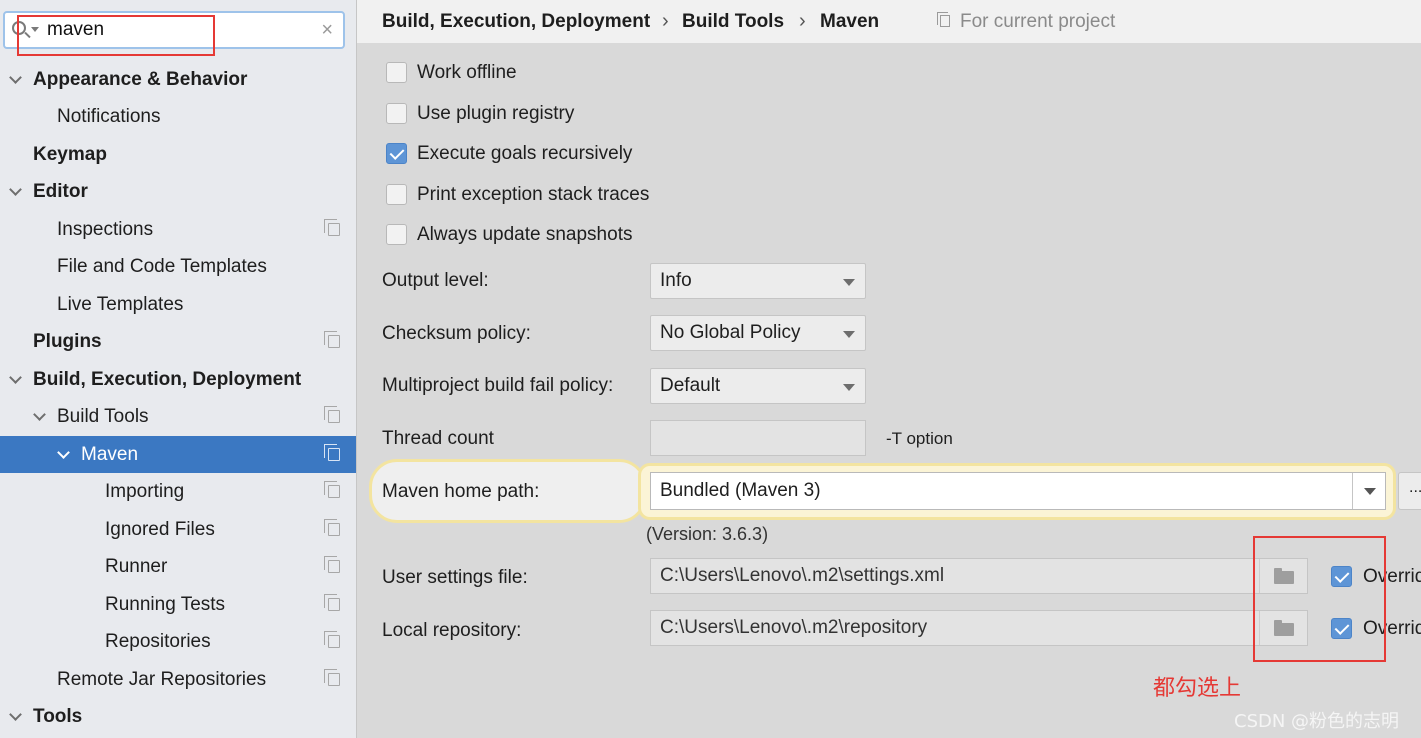 The width and height of the screenshot is (1421, 738). Describe the element at coordinates (919, 438) in the screenshot. I see `t-option-hint: -T option` at that location.